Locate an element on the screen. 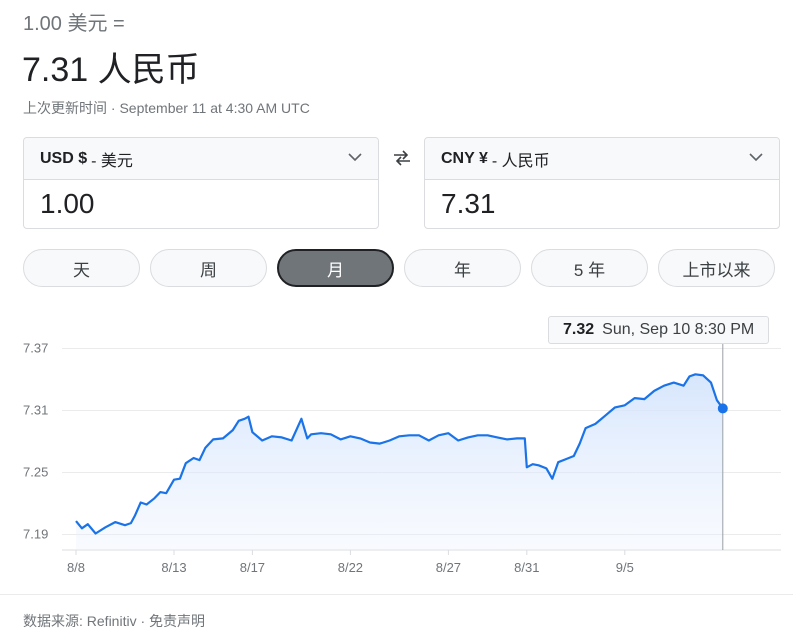 Image resolution: width=793 pixels, height=634 pixels. to-currency-code: CNY ¥ is located at coordinates (464, 158).